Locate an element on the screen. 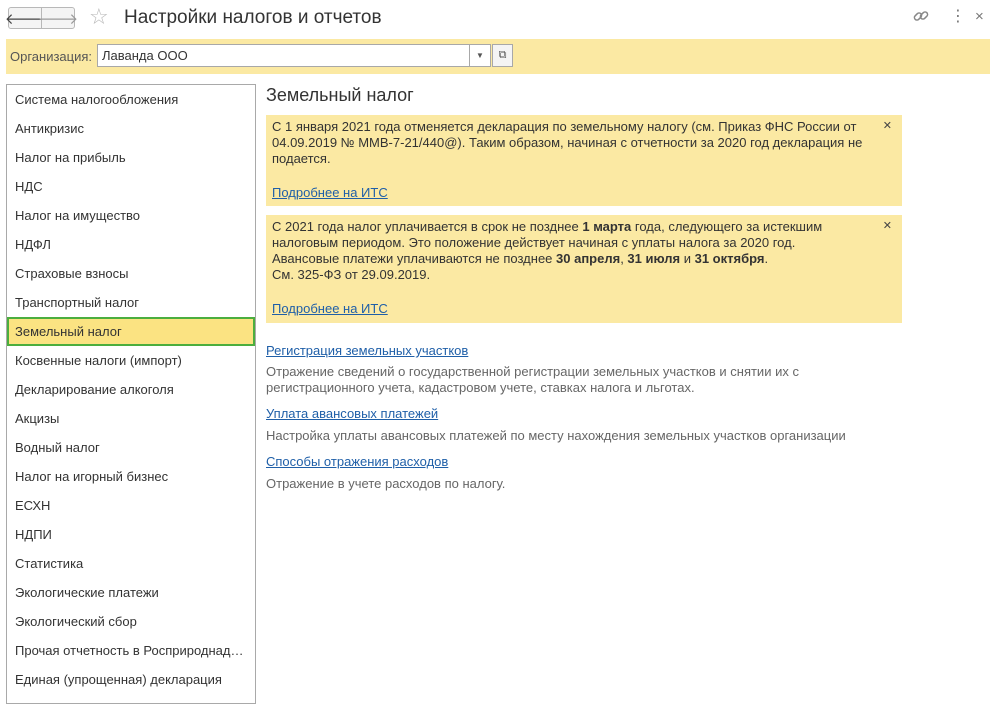 Image resolution: width=996 pixels, height=704 pixels. open-window-icon: ⧉ is located at coordinates (502, 55).